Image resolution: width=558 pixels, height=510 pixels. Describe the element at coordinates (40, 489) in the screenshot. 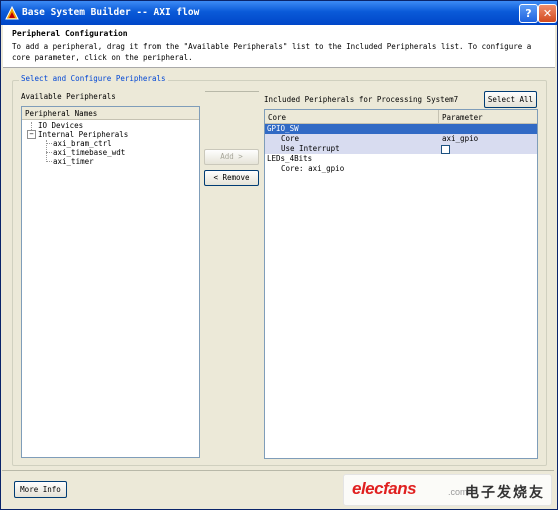

I see `more-info-button: More Info` at that location.